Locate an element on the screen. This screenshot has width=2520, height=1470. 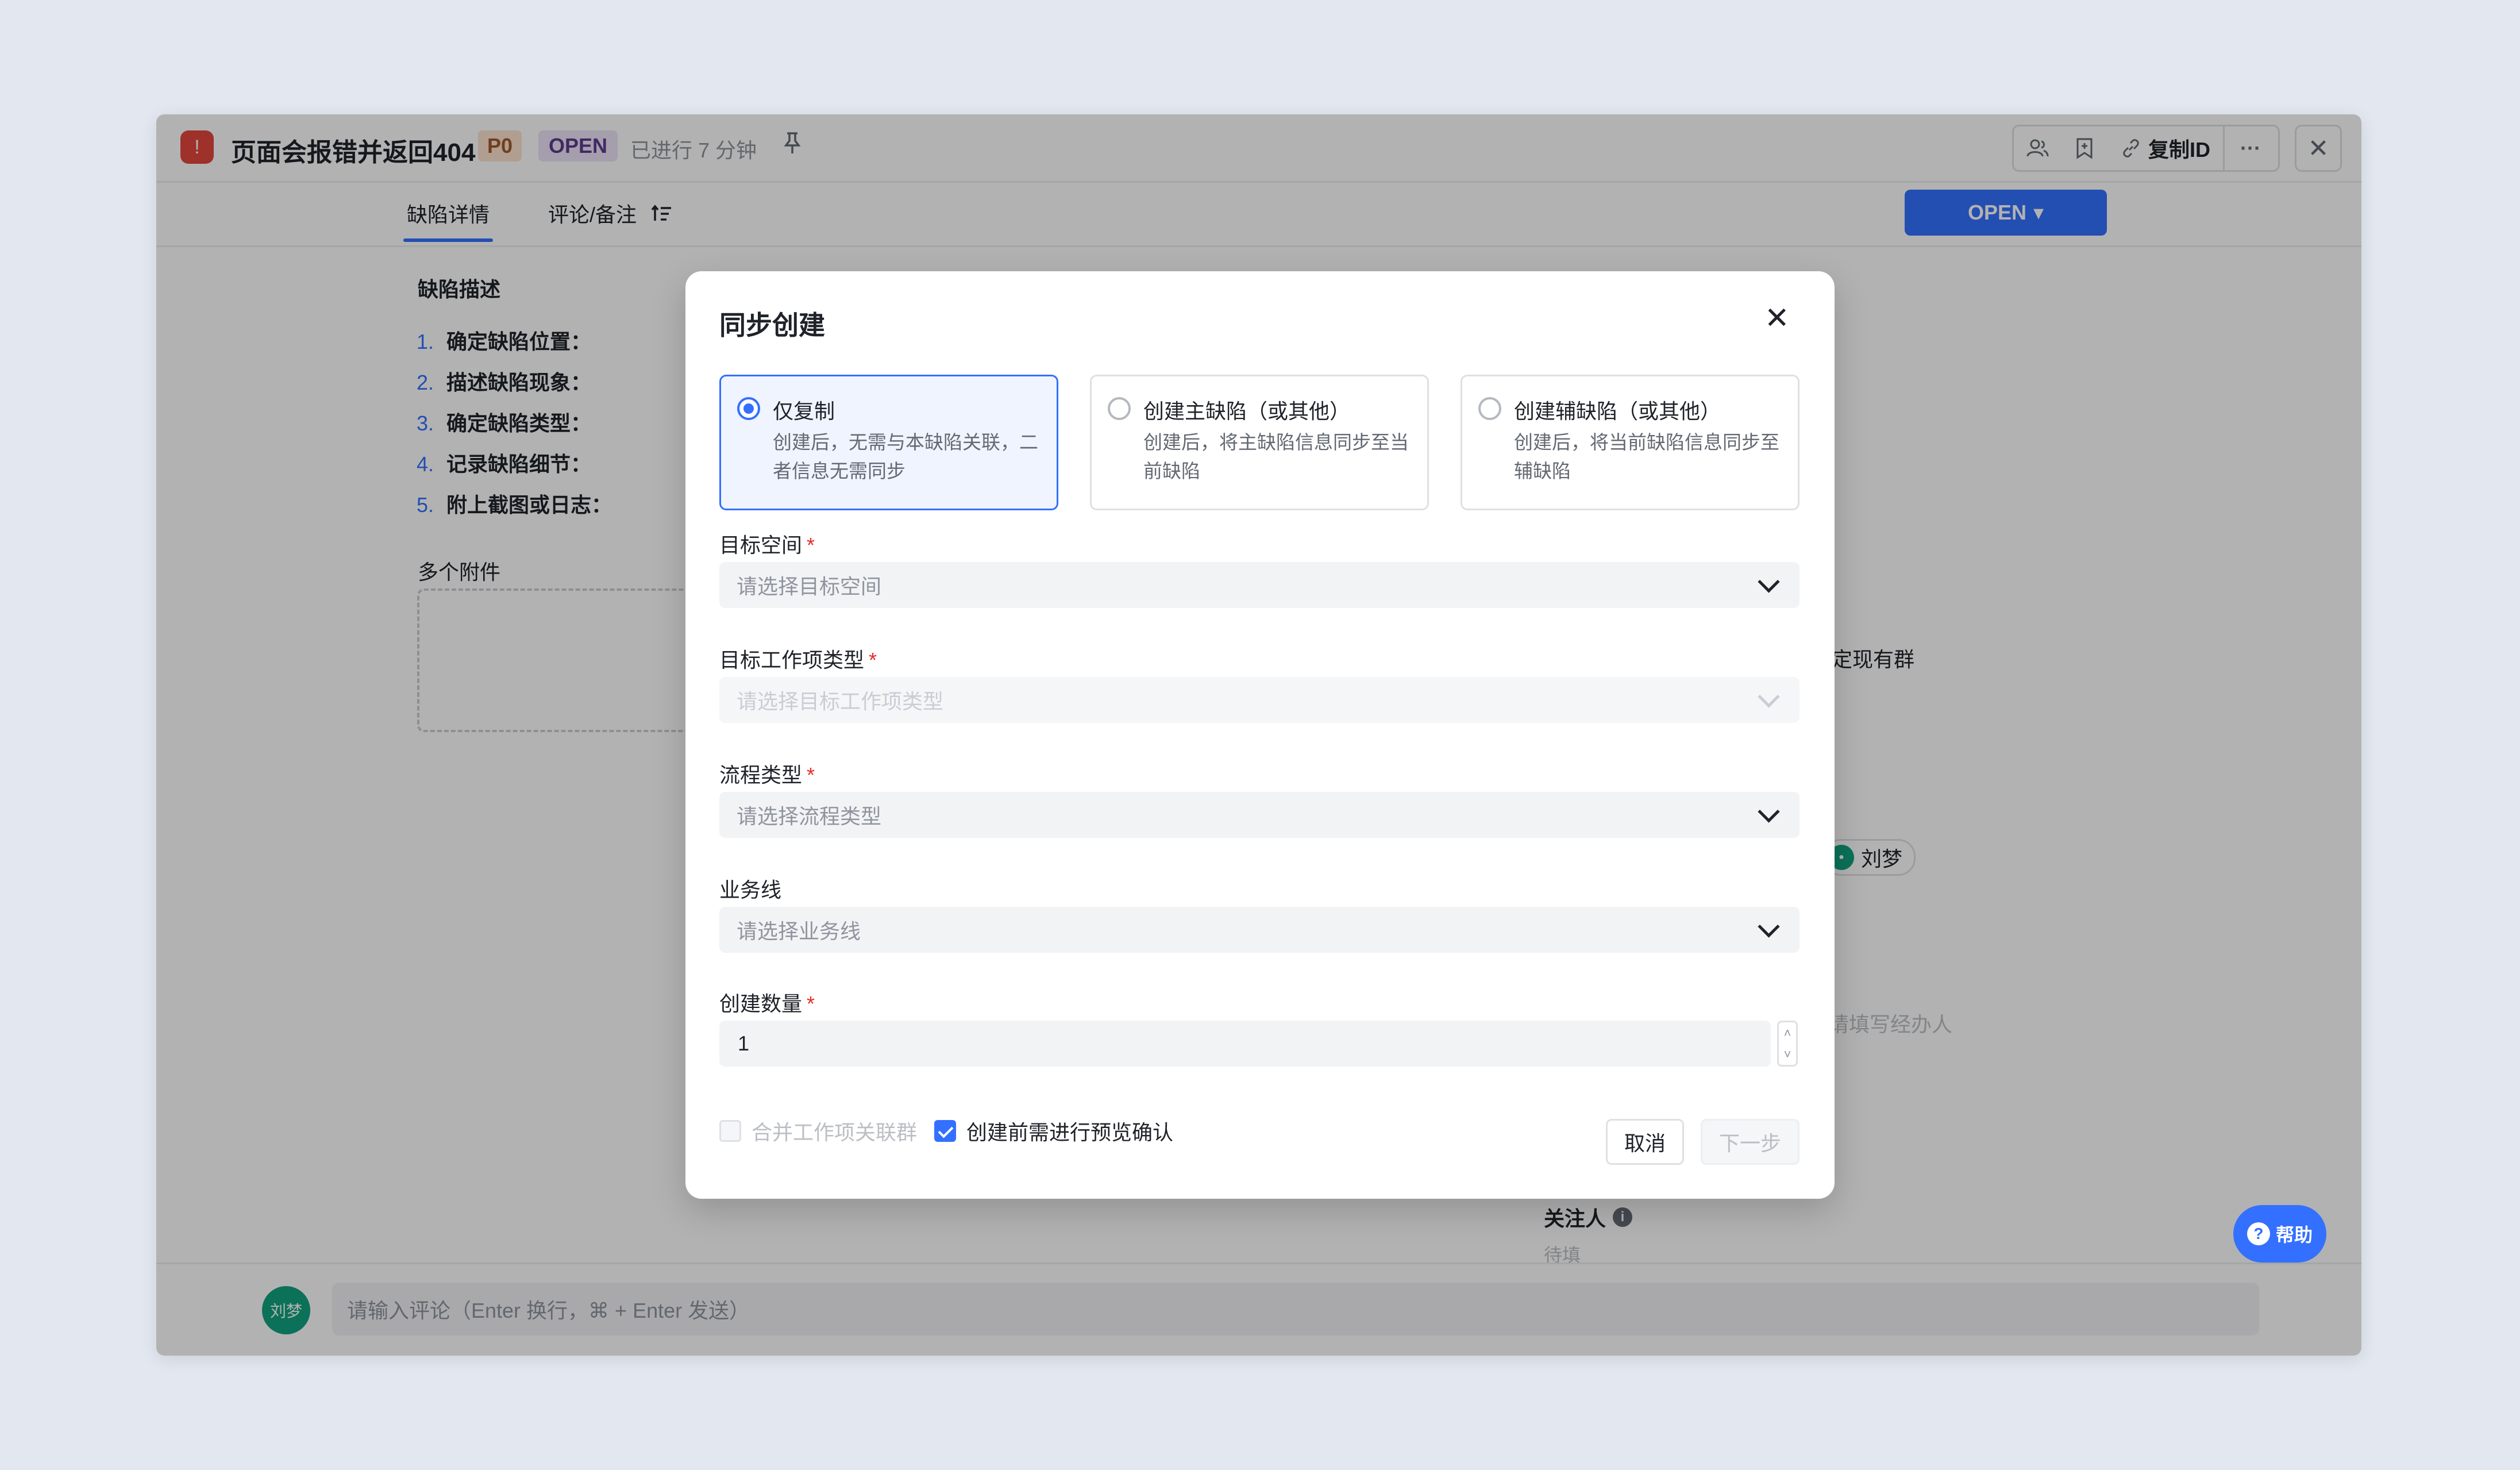
help-label: 帮助 is located at coordinates (2294, 1235).